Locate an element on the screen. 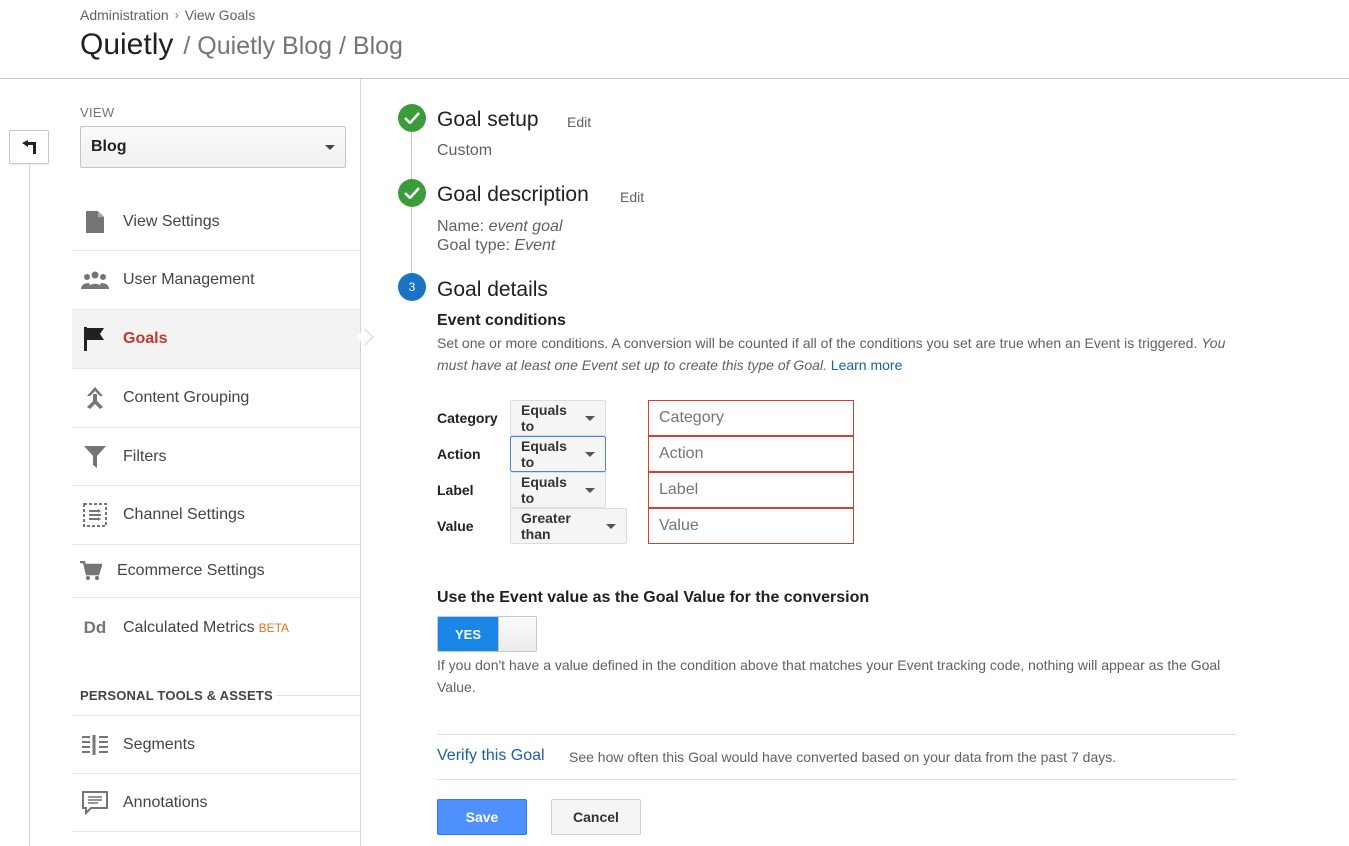  sidebar-item-segments: Segments is located at coordinates (216, 744).